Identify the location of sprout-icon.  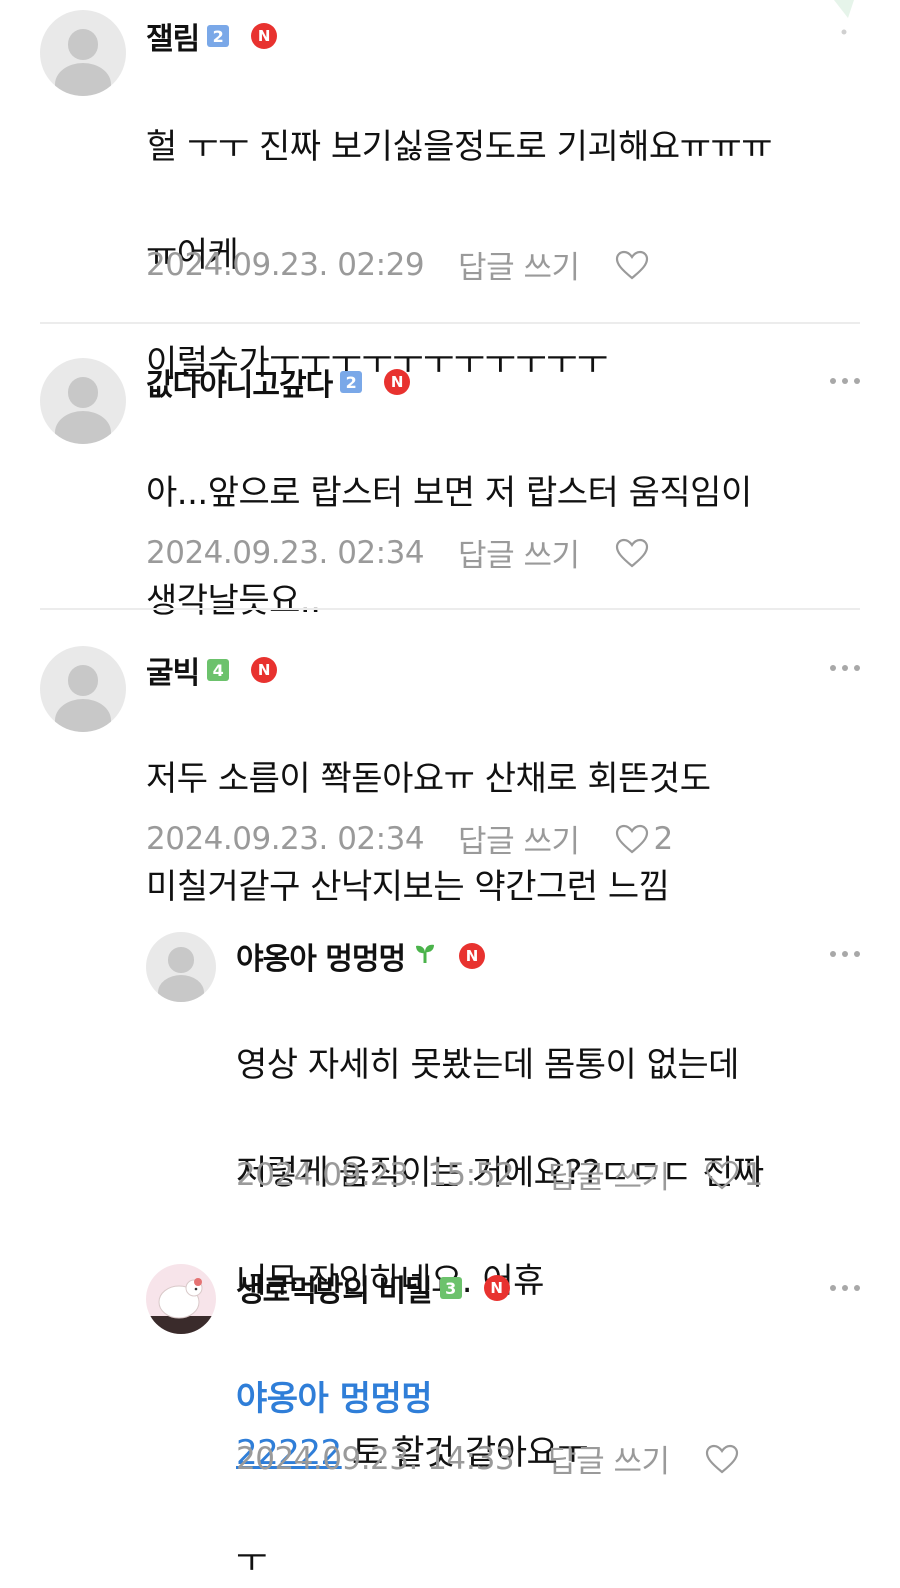
(425, 956).